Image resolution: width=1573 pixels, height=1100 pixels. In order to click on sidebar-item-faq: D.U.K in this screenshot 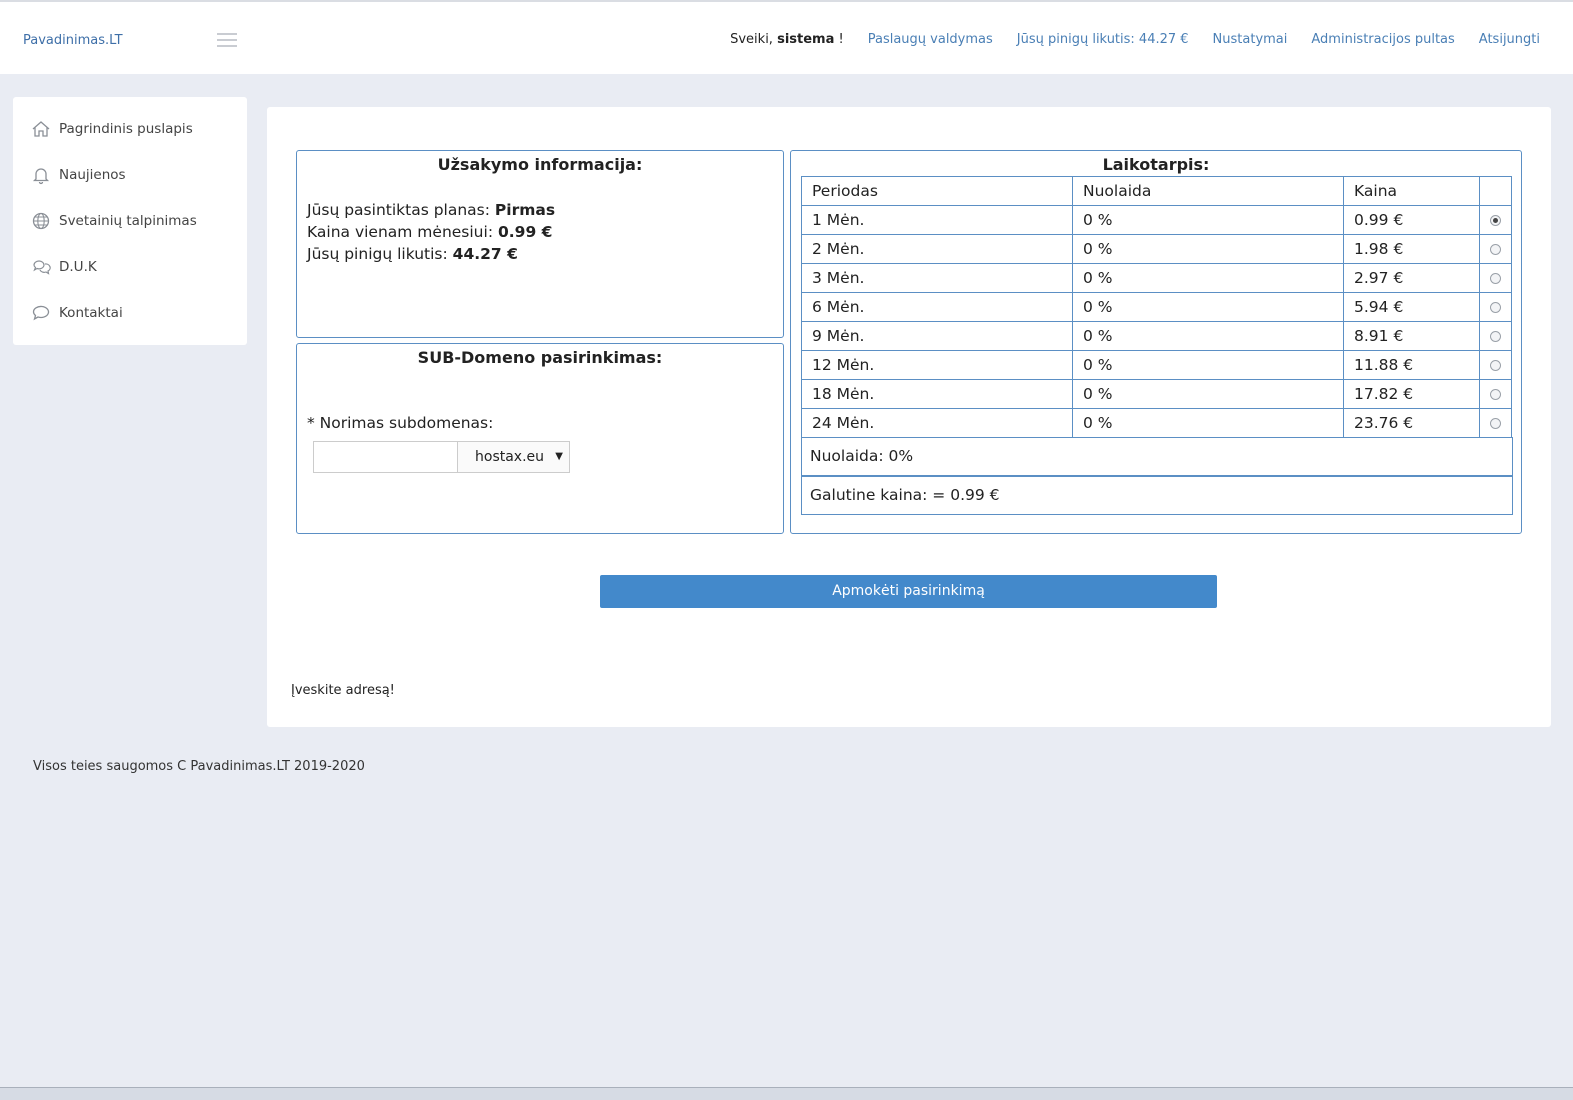, I will do `click(64, 267)`.